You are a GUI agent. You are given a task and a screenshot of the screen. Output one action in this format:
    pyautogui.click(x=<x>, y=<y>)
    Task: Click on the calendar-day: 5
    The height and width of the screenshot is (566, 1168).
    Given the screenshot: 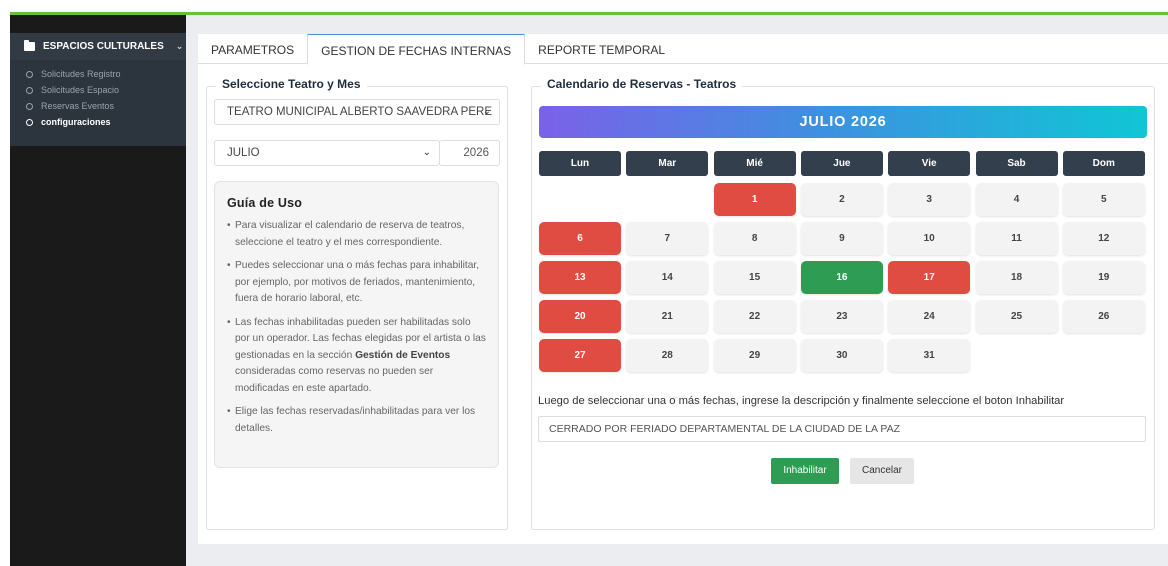 What is the action you would take?
    pyautogui.click(x=1103, y=199)
    